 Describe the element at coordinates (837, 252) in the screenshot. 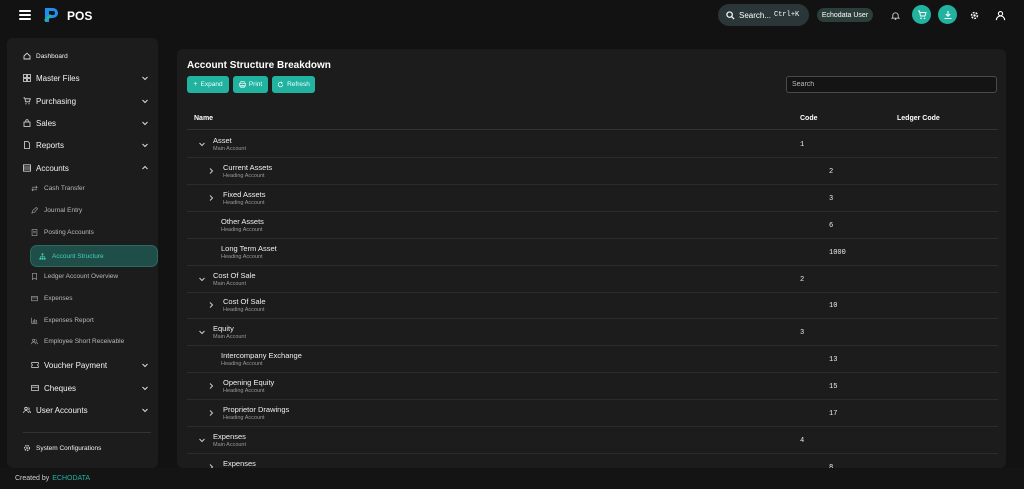

I see `account-code: 1000` at that location.